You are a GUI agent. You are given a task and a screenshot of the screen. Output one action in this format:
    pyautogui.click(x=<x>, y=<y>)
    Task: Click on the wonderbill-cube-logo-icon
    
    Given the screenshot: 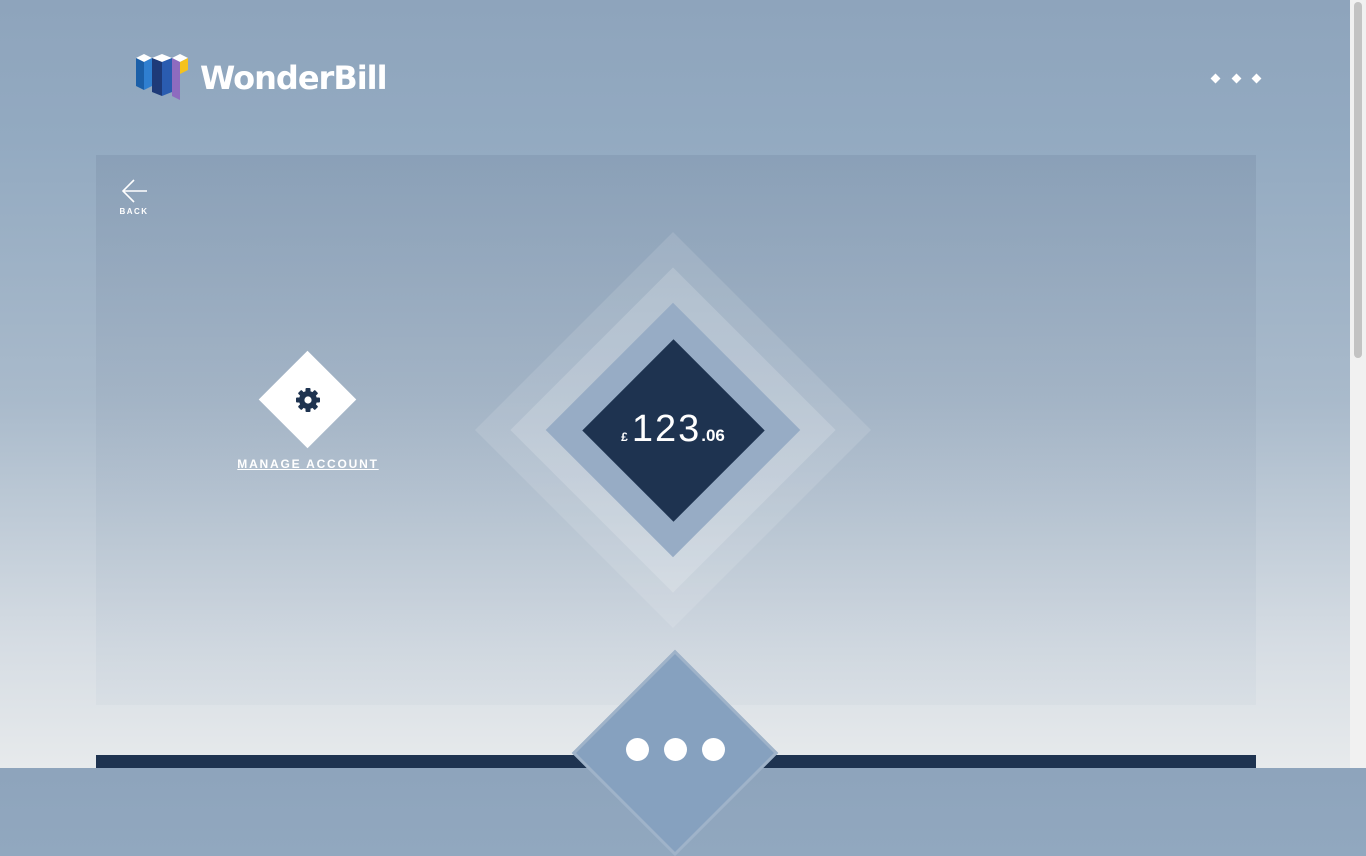 What is the action you would take?
    pyautogui.click(x=162, y=77)
    